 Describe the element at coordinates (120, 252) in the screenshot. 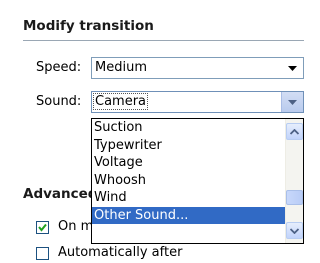

I see `auto-label: Automatically after` at that location.